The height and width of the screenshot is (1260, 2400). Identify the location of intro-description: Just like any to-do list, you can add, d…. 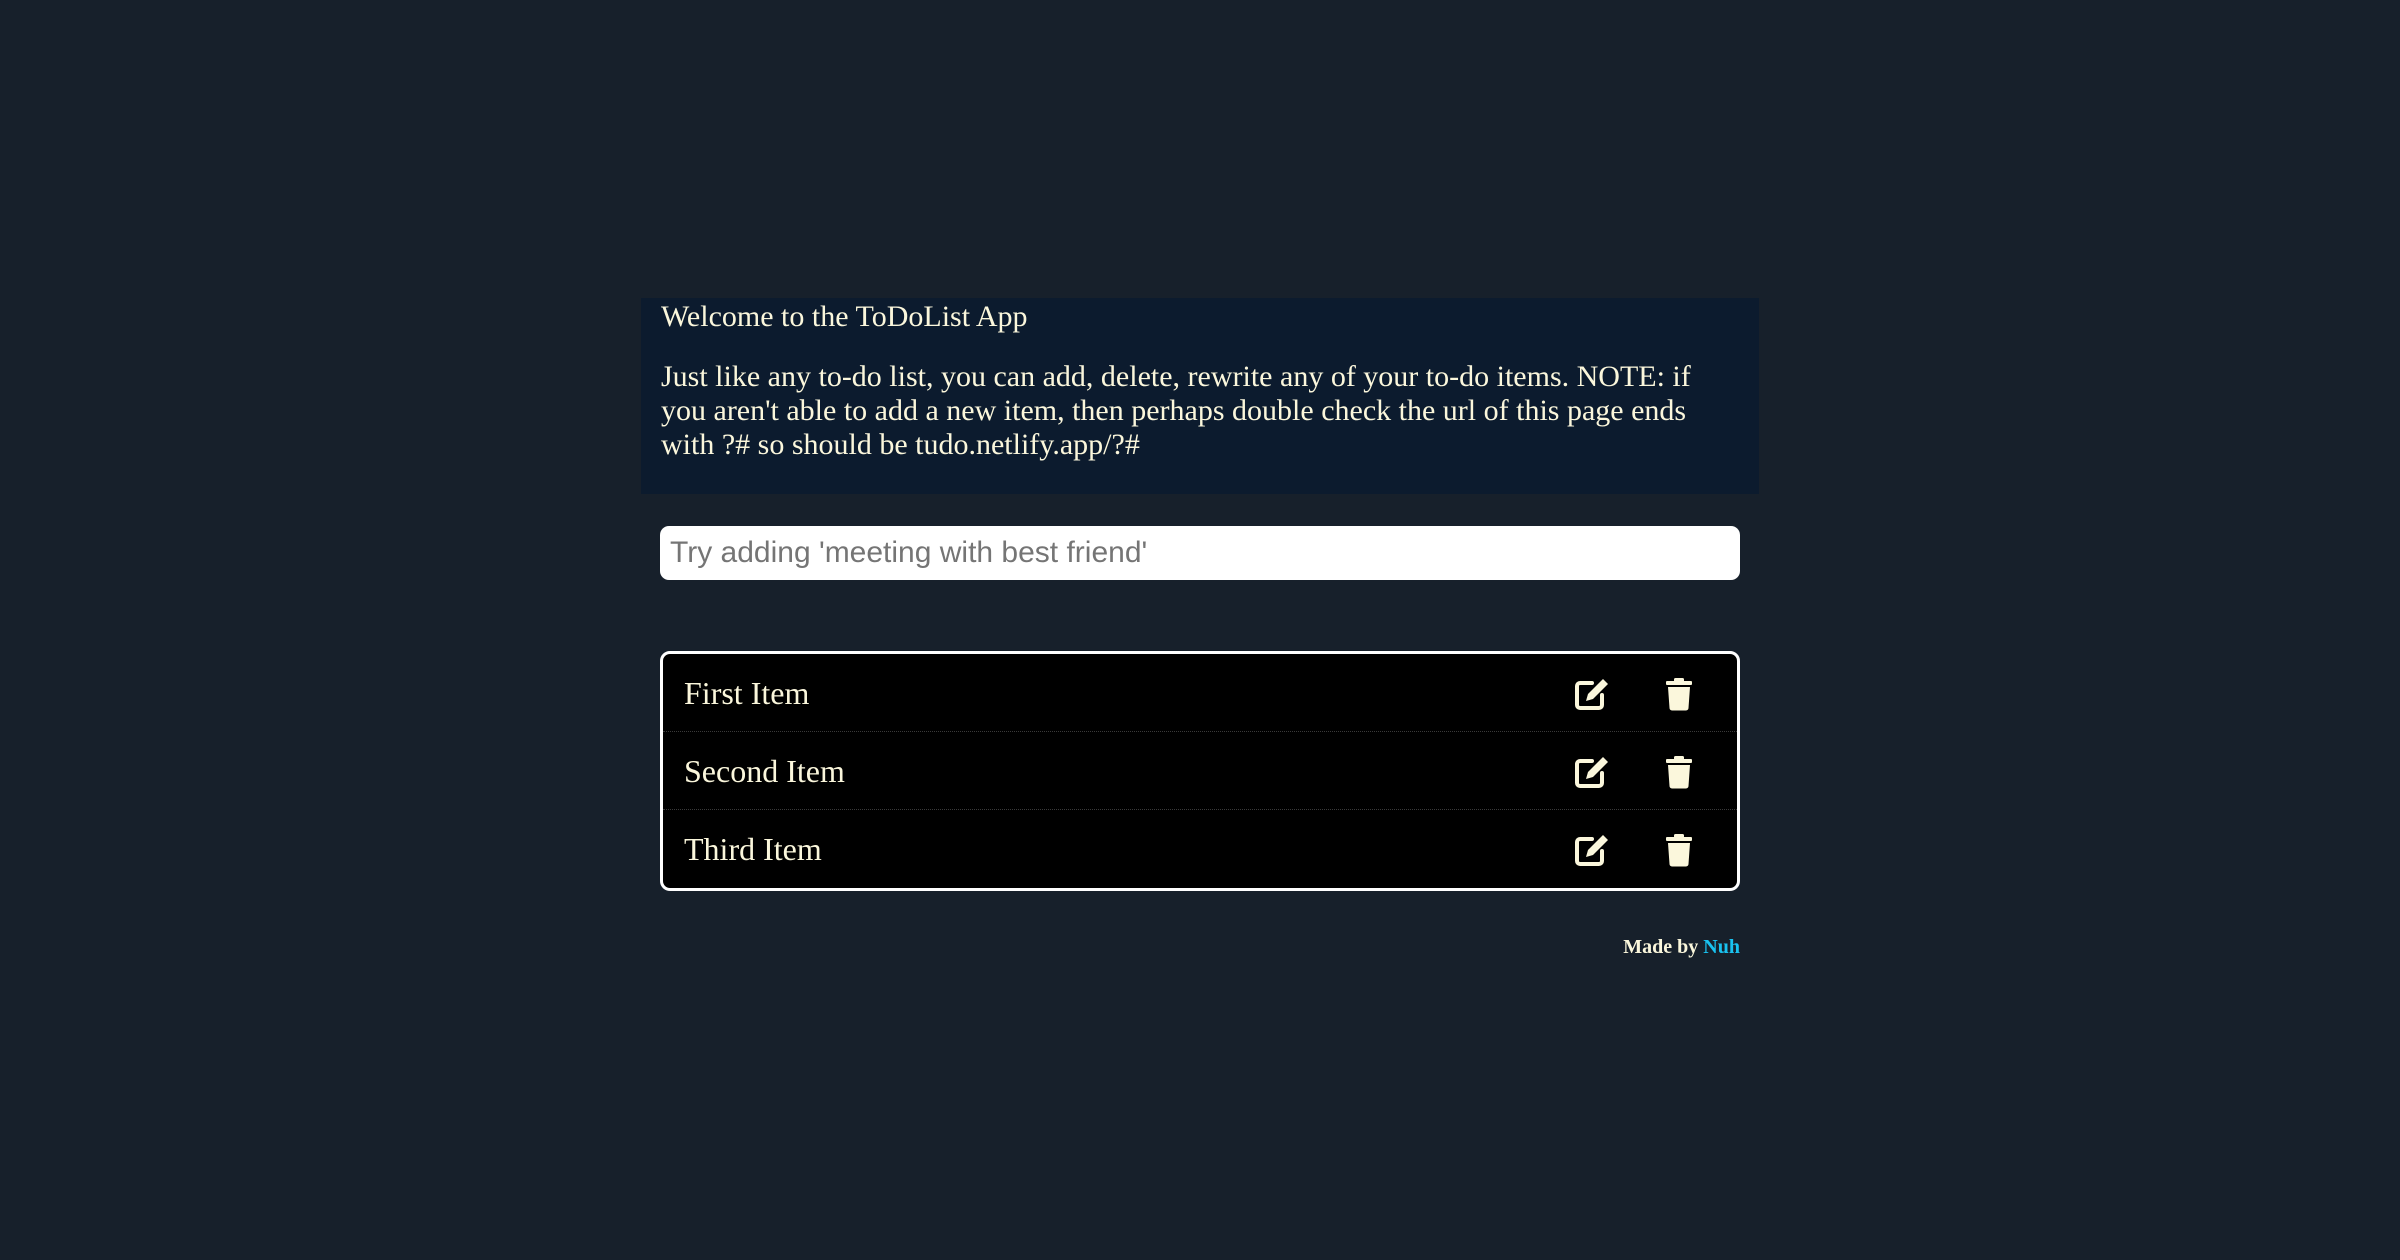
(1176, 410).